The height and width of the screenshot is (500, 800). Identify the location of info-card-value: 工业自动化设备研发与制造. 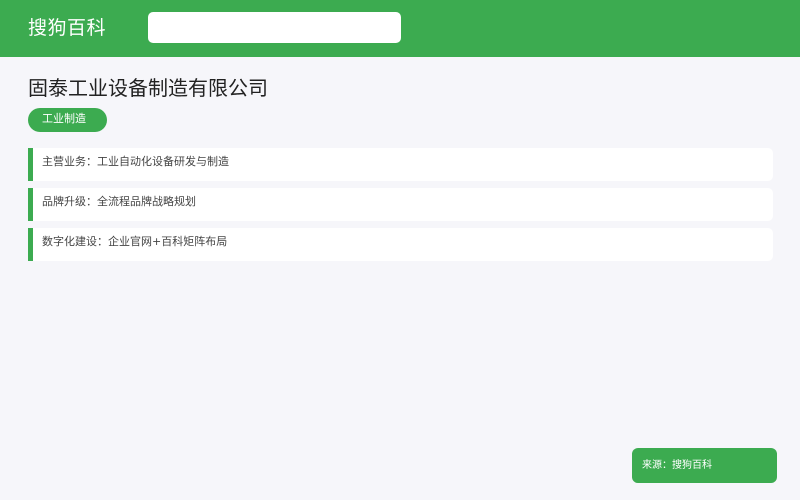
(163, 161).